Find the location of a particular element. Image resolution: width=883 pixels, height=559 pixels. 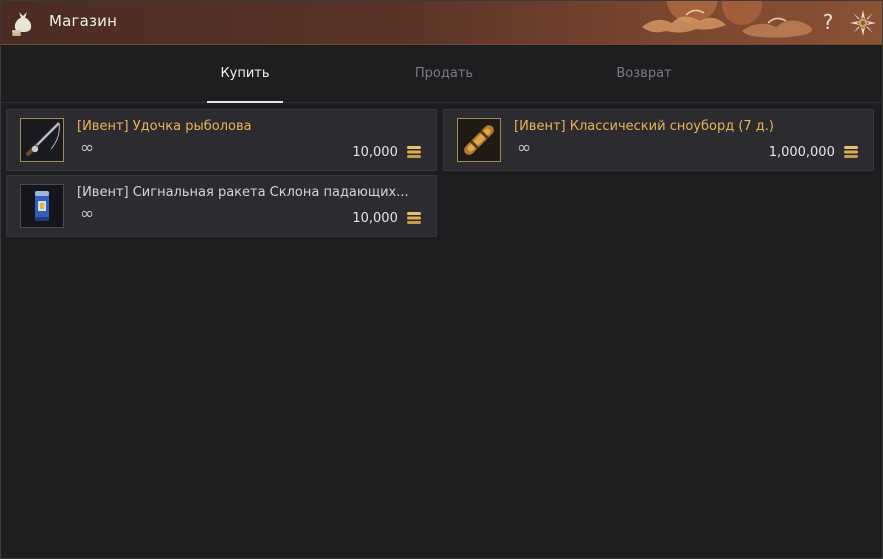

snowboard-icon is located at coordinates (479, 140).